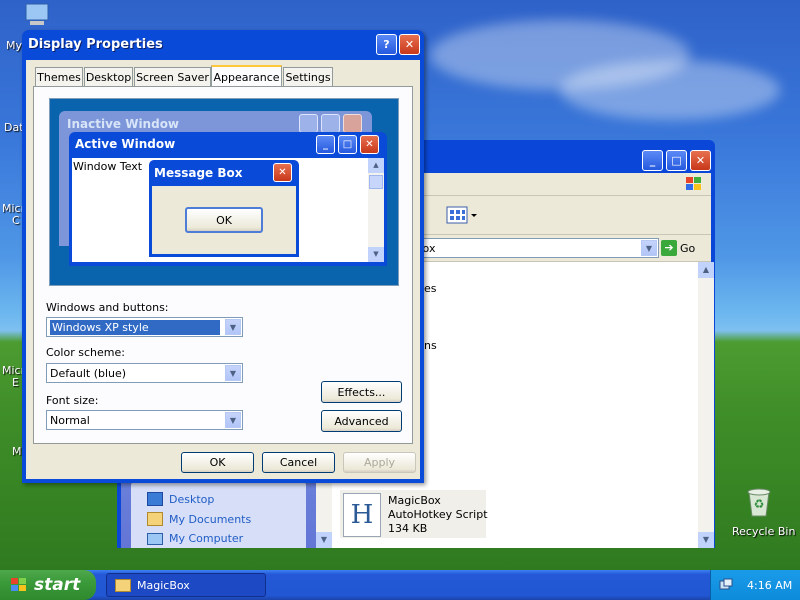 This screenshot has height=600, width=800. I want to click on file-type: AutoHotkey Script, so click(438, 514).